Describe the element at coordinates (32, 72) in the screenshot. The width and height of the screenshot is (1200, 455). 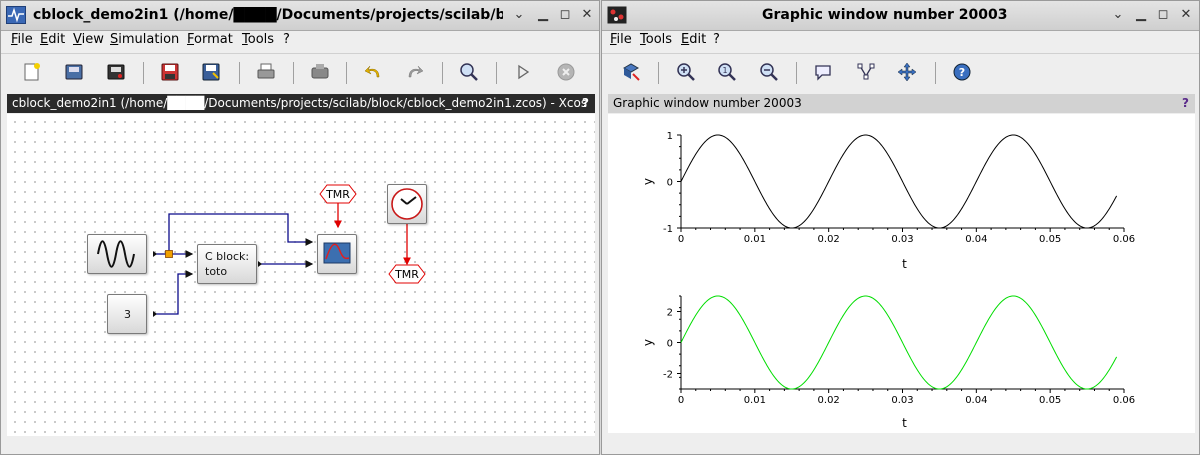
I see `new-diagram-icon` at that location.